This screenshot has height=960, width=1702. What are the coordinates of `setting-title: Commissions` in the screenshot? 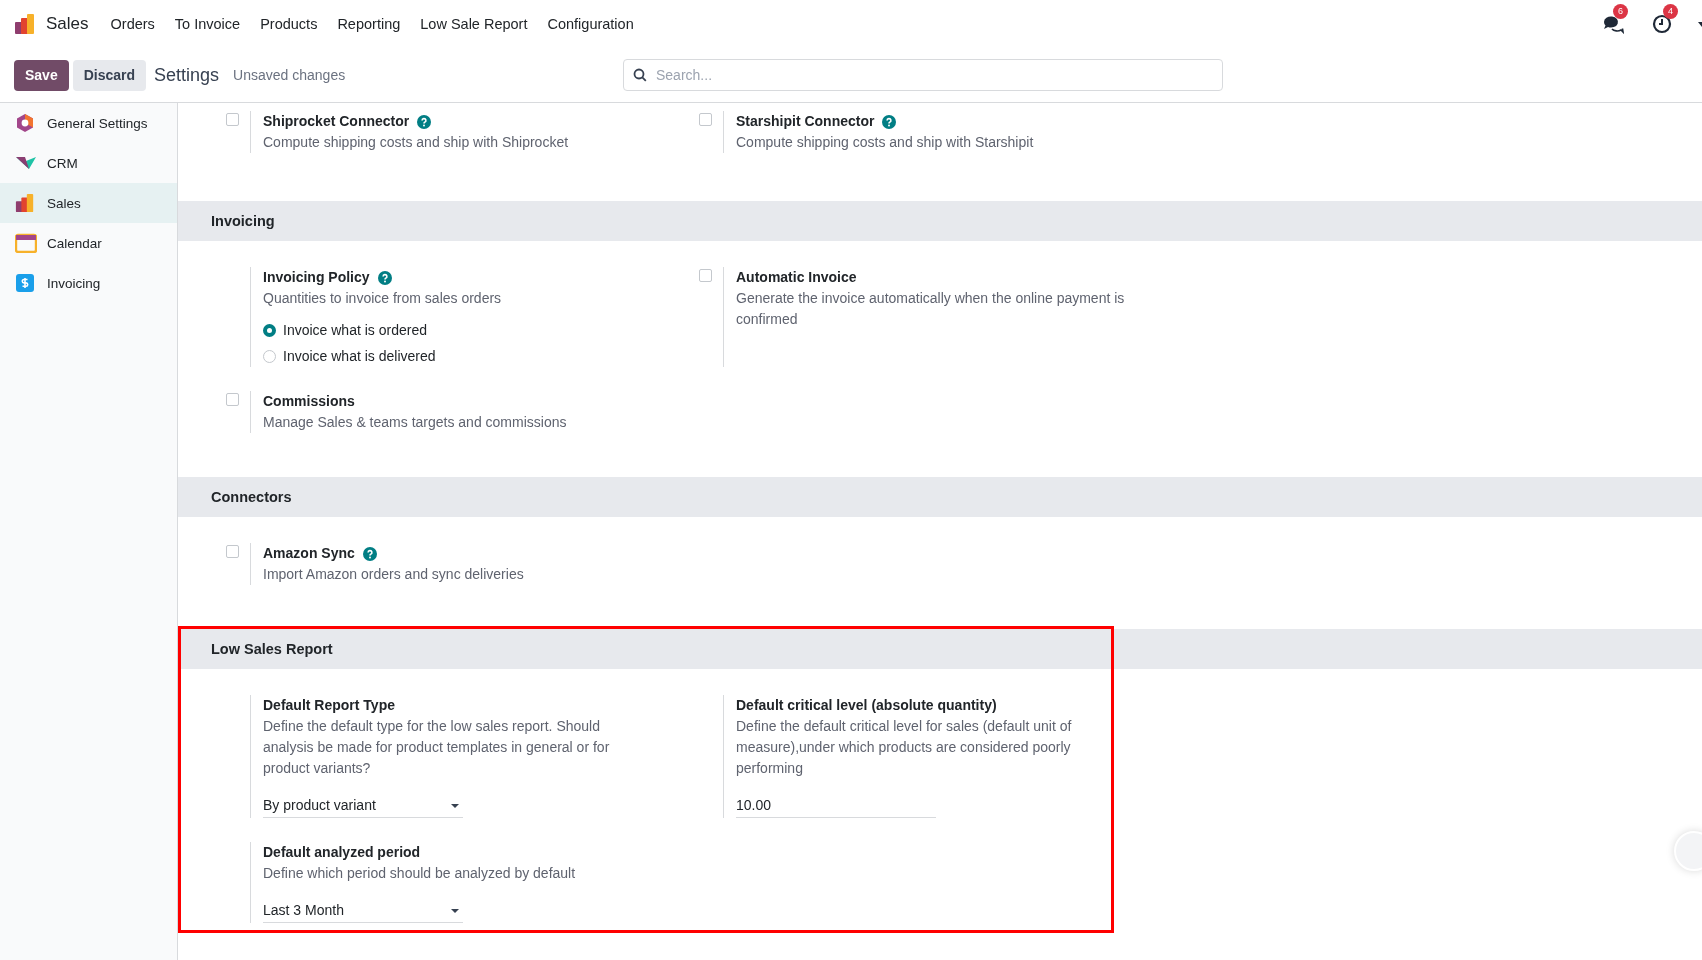 It's located at (309, 401).